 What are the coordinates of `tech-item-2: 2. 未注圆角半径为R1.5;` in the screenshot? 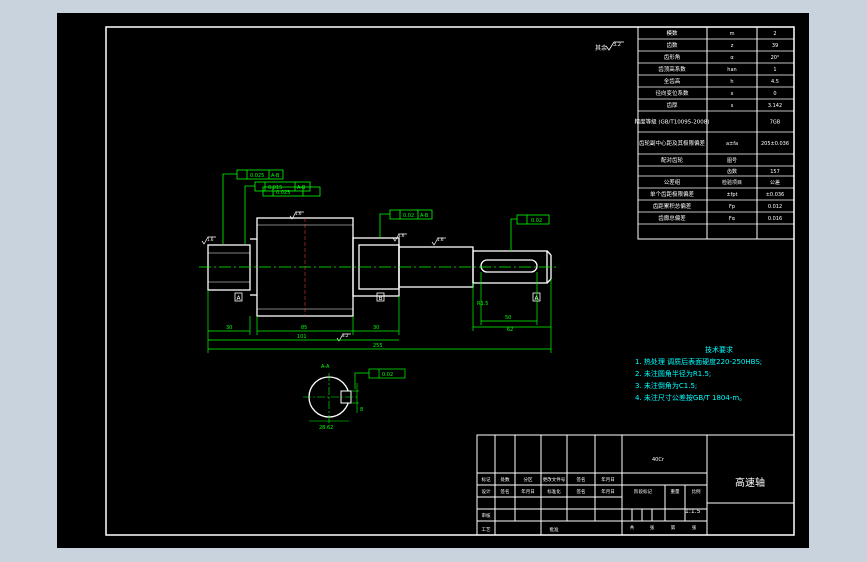 It's located at (673, 373).